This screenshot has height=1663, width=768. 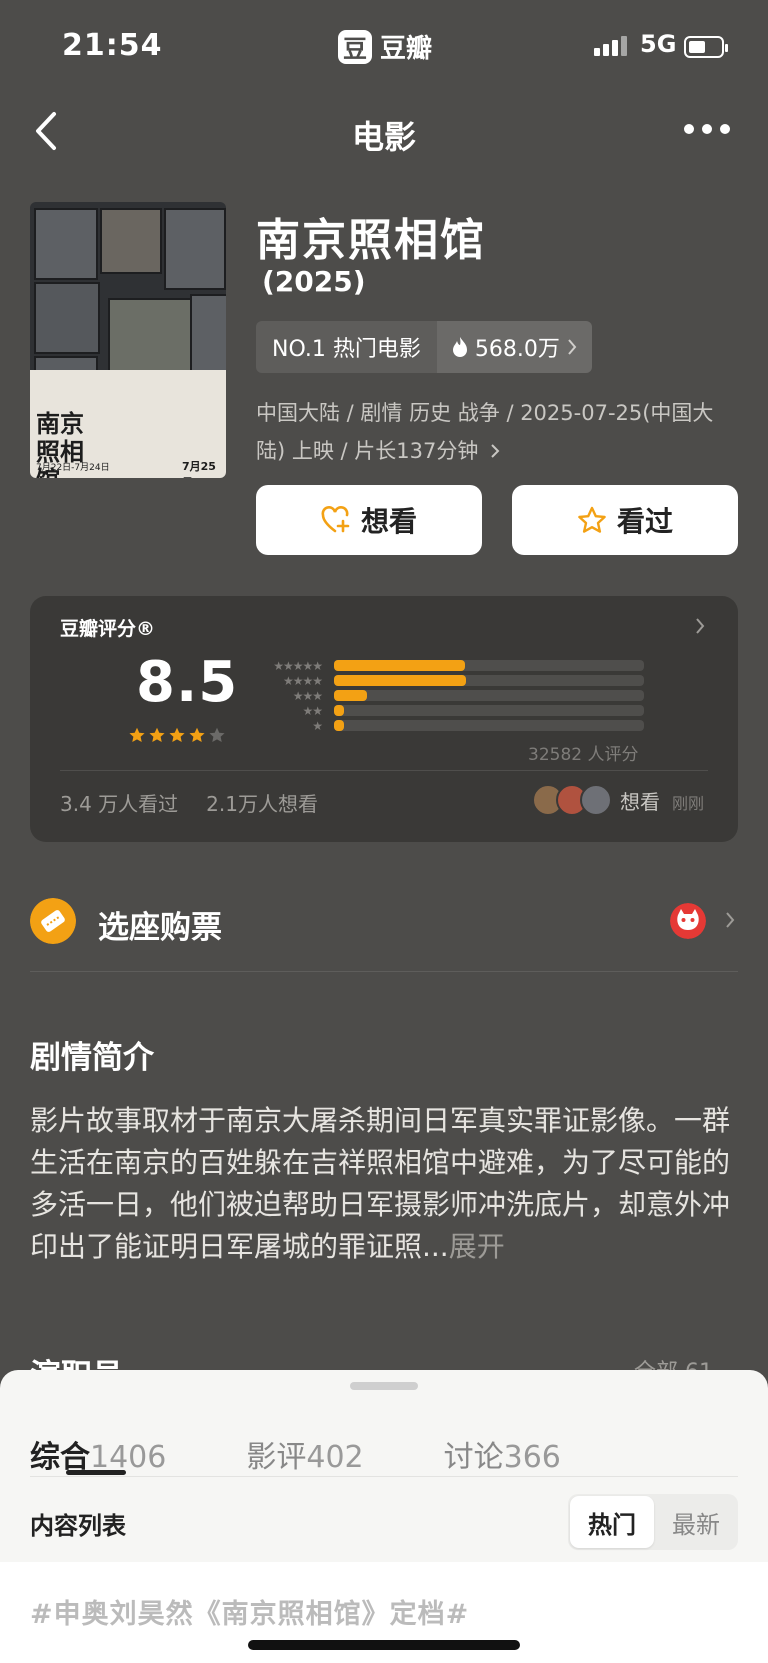 I want to click on poster-release-date: 7月25日, so click(x=199, y=469).